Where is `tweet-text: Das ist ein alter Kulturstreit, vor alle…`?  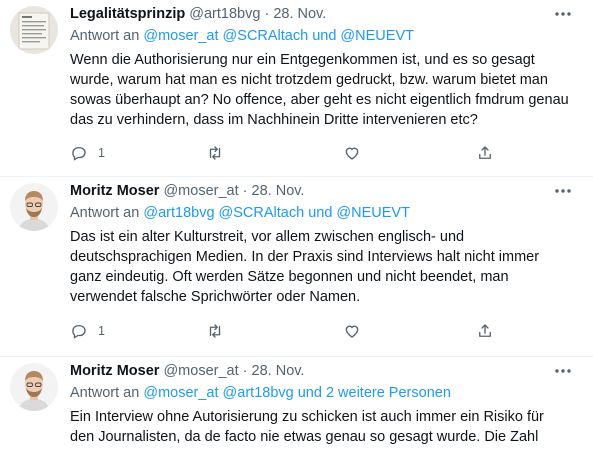 tweet-text: Das ist ein alter Kulturstreit, vor alle… is located at coordinates (305, 267).